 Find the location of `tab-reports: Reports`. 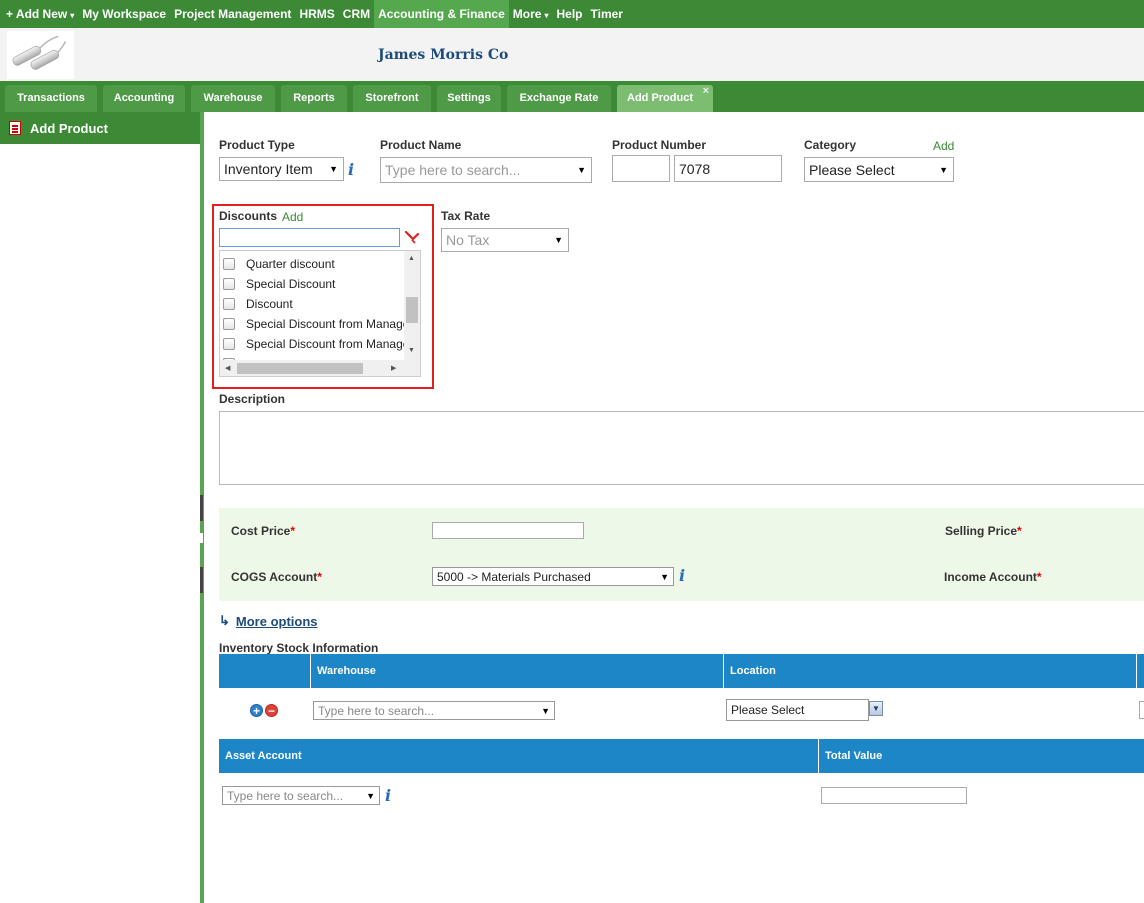

tab-reports: Reports is located at coordinates (314, 98).